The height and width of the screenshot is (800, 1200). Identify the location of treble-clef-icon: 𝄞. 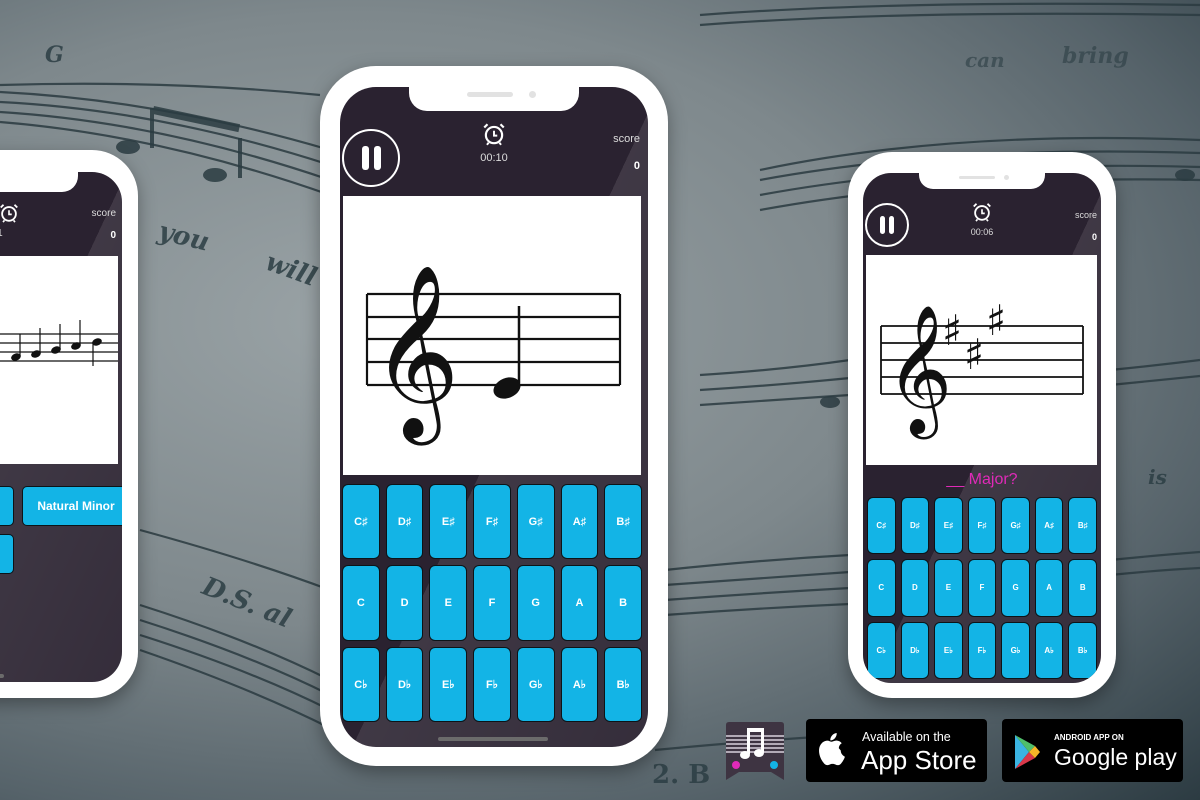
(415, 355).